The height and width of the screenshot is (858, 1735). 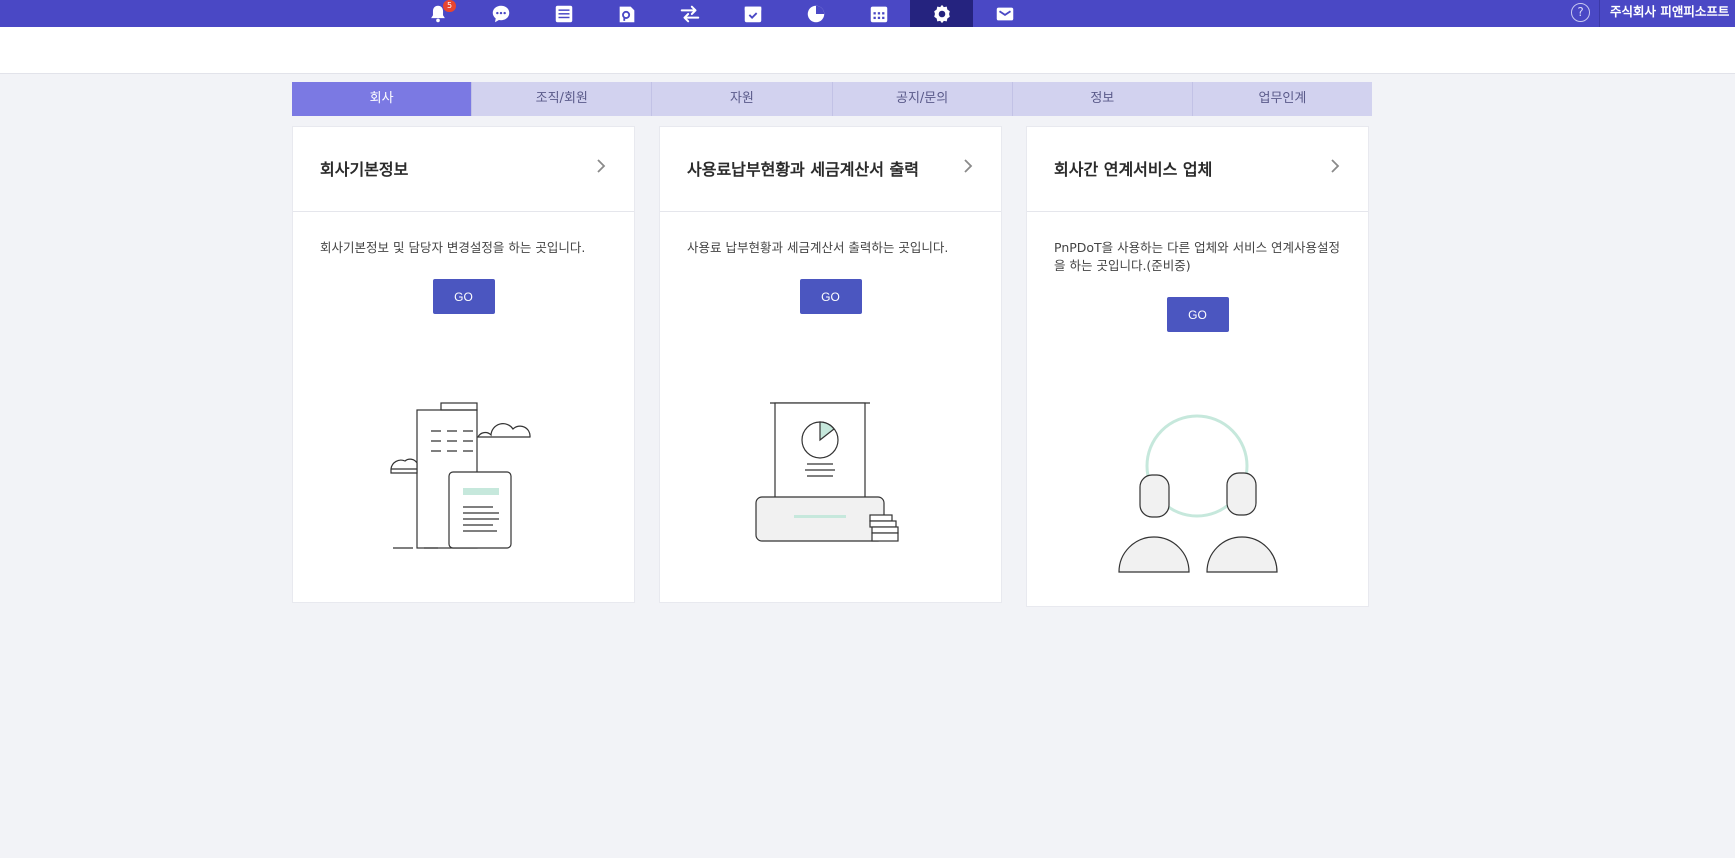 What do you see at coordinates (1282, 99) in the screenshot?
I see `tab-handover: 업무인계` at bounding box center [1282, 99].